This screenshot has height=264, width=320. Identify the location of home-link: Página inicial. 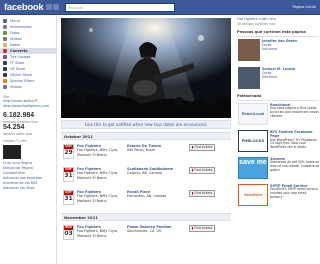
(304, 7).